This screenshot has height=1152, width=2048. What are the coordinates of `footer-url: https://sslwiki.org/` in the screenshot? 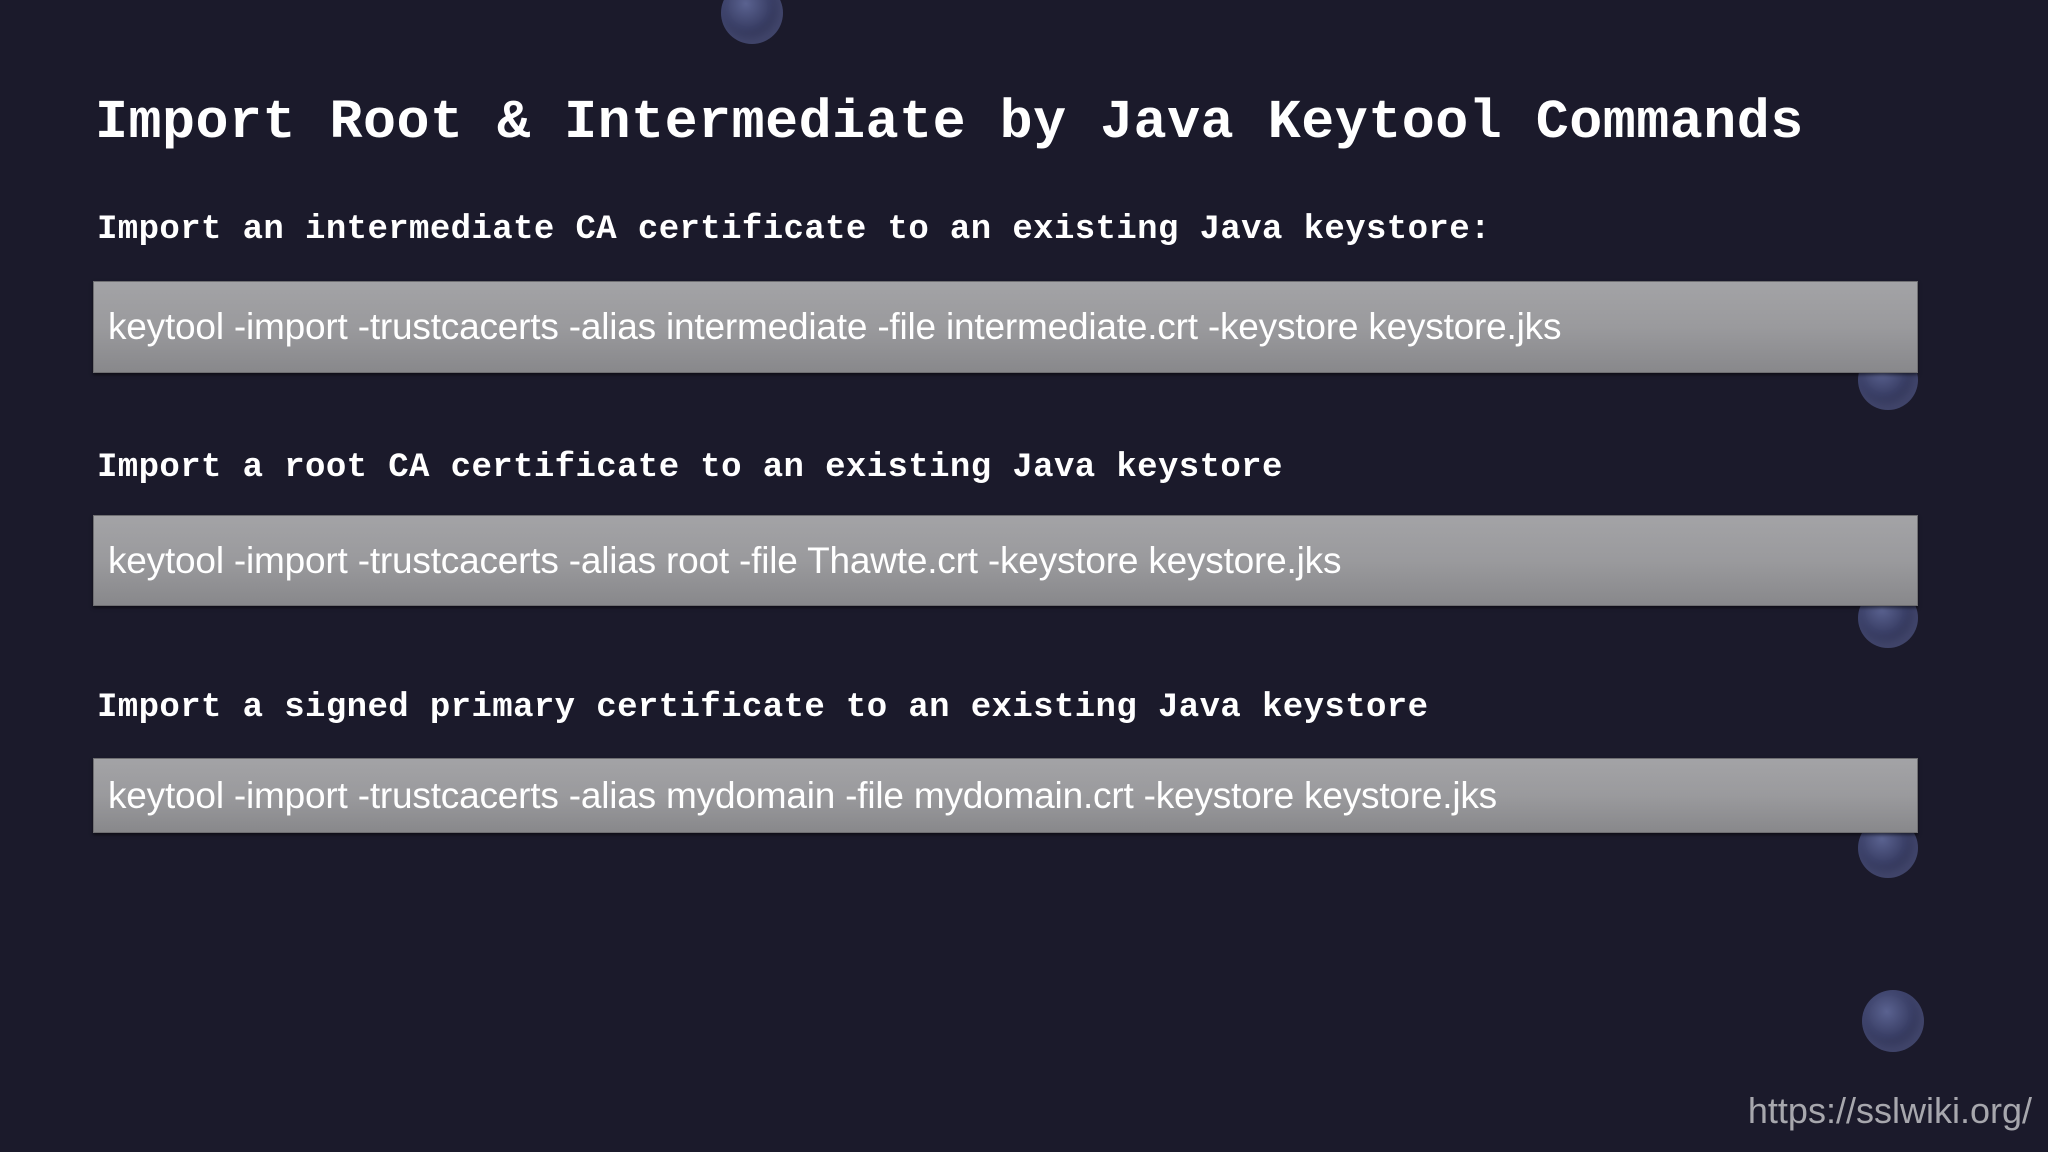 It's located at (1889, 1110).